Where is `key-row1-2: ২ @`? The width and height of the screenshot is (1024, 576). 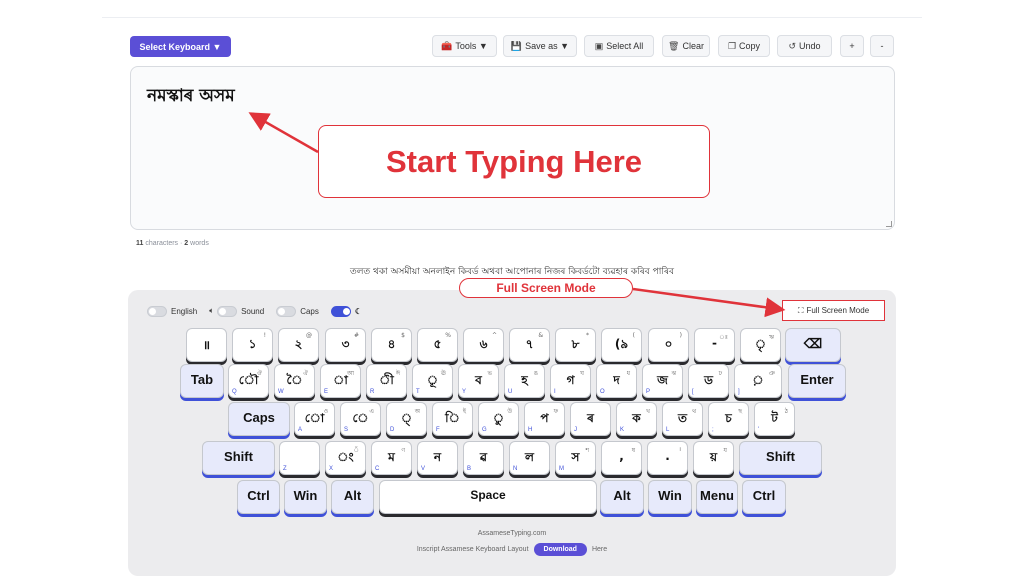
key-row1-2: ২ @ is located at coordinates (298, 345).